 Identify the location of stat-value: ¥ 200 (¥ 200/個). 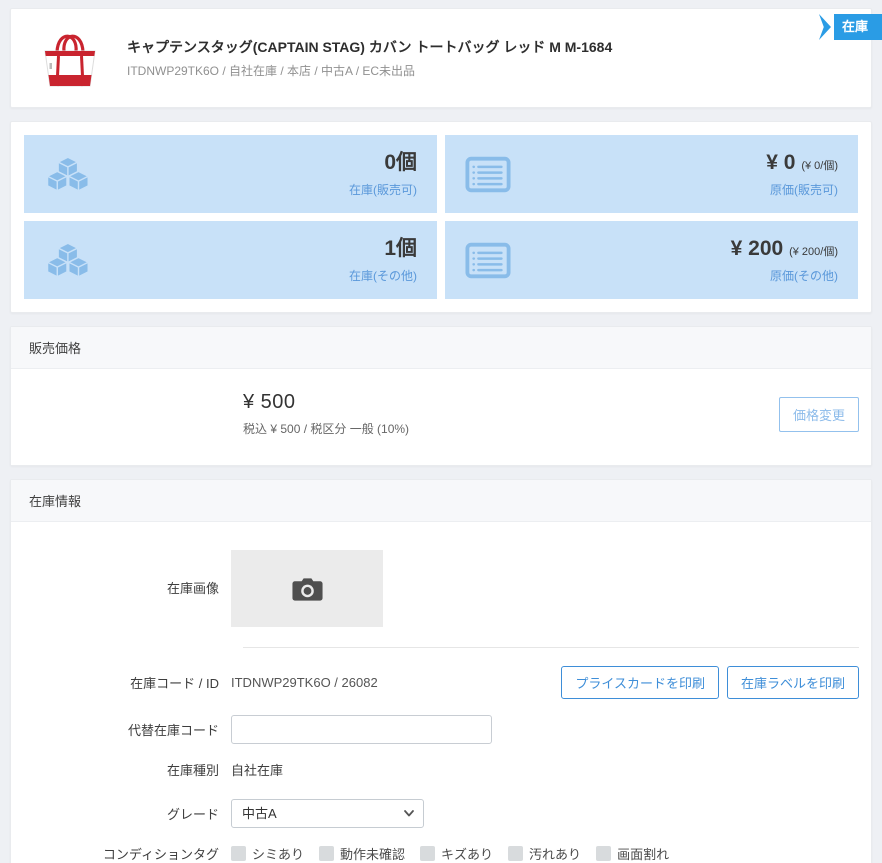
(784, 248).